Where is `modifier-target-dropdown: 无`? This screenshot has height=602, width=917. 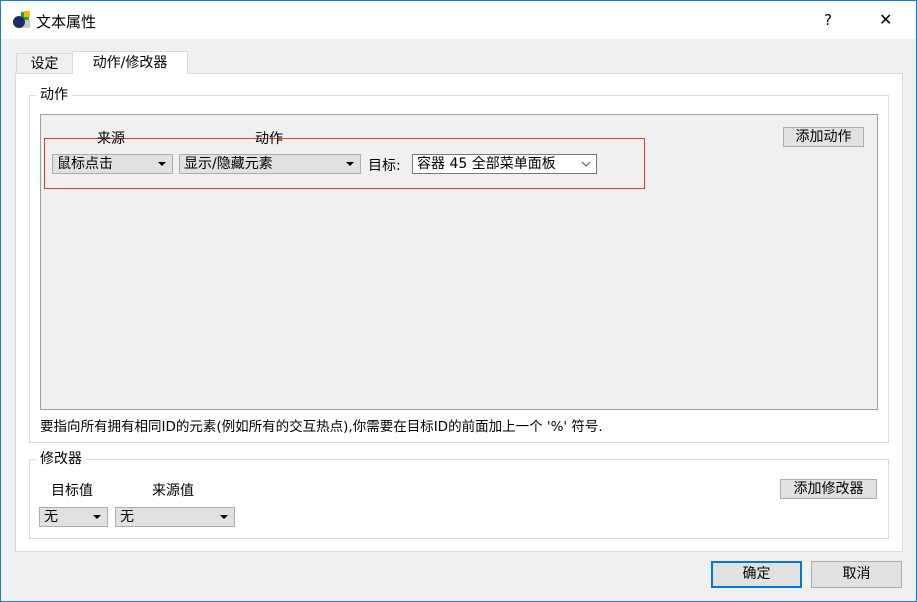
modifier-target-dropdown: 无 is located at coordinates (73, 517).